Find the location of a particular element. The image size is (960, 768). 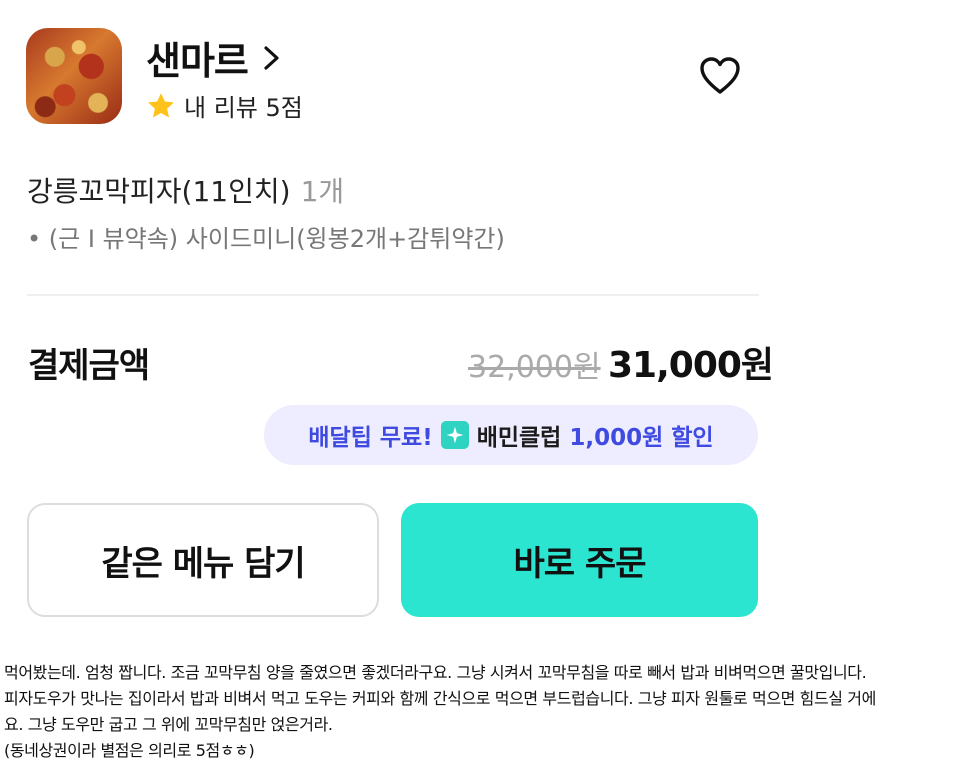

club-prefix-text: 배민클럽 is located at coordinates (519, 438).